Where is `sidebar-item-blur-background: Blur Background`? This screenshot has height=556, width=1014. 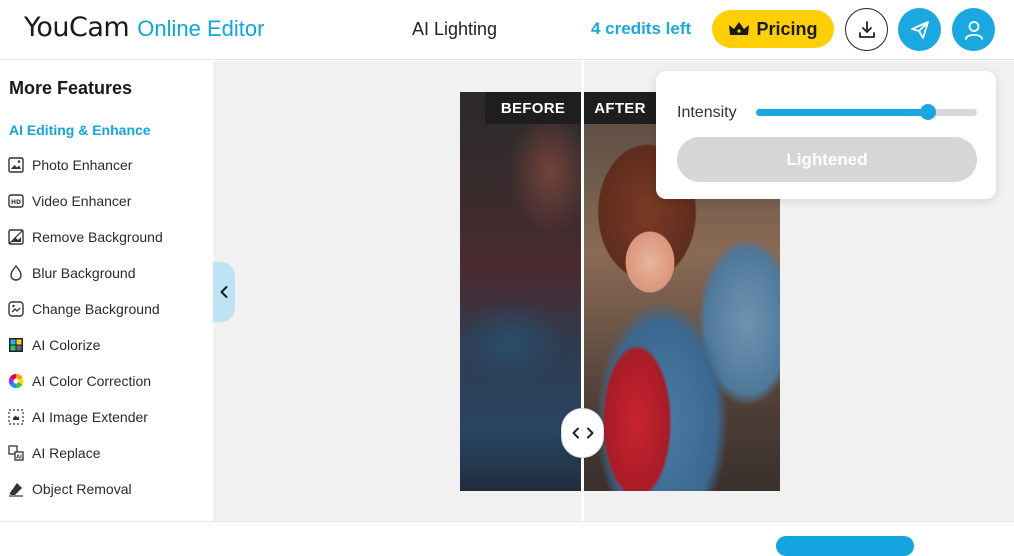 sidebar-item-blur-background: Blur Background is located at coordinates (106, 273).